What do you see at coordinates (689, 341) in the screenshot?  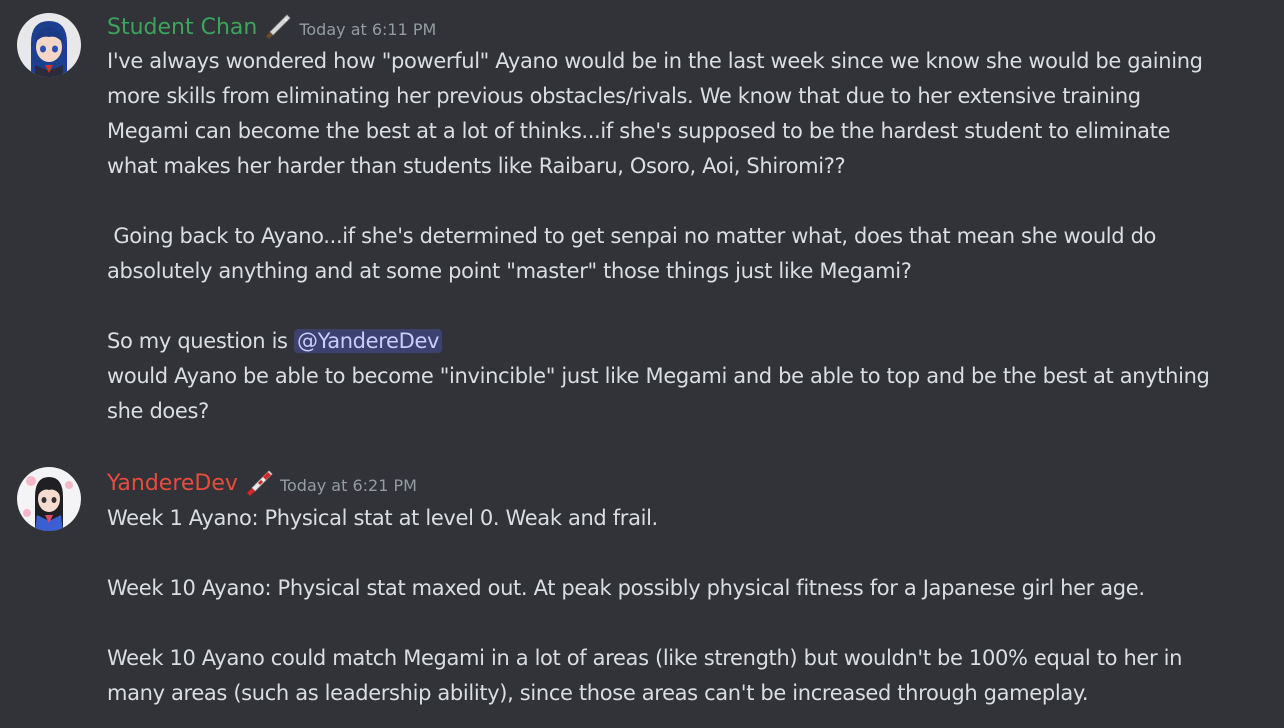 I see `message-line: So my question is @YandereDev` at bounding box center [689, 341].